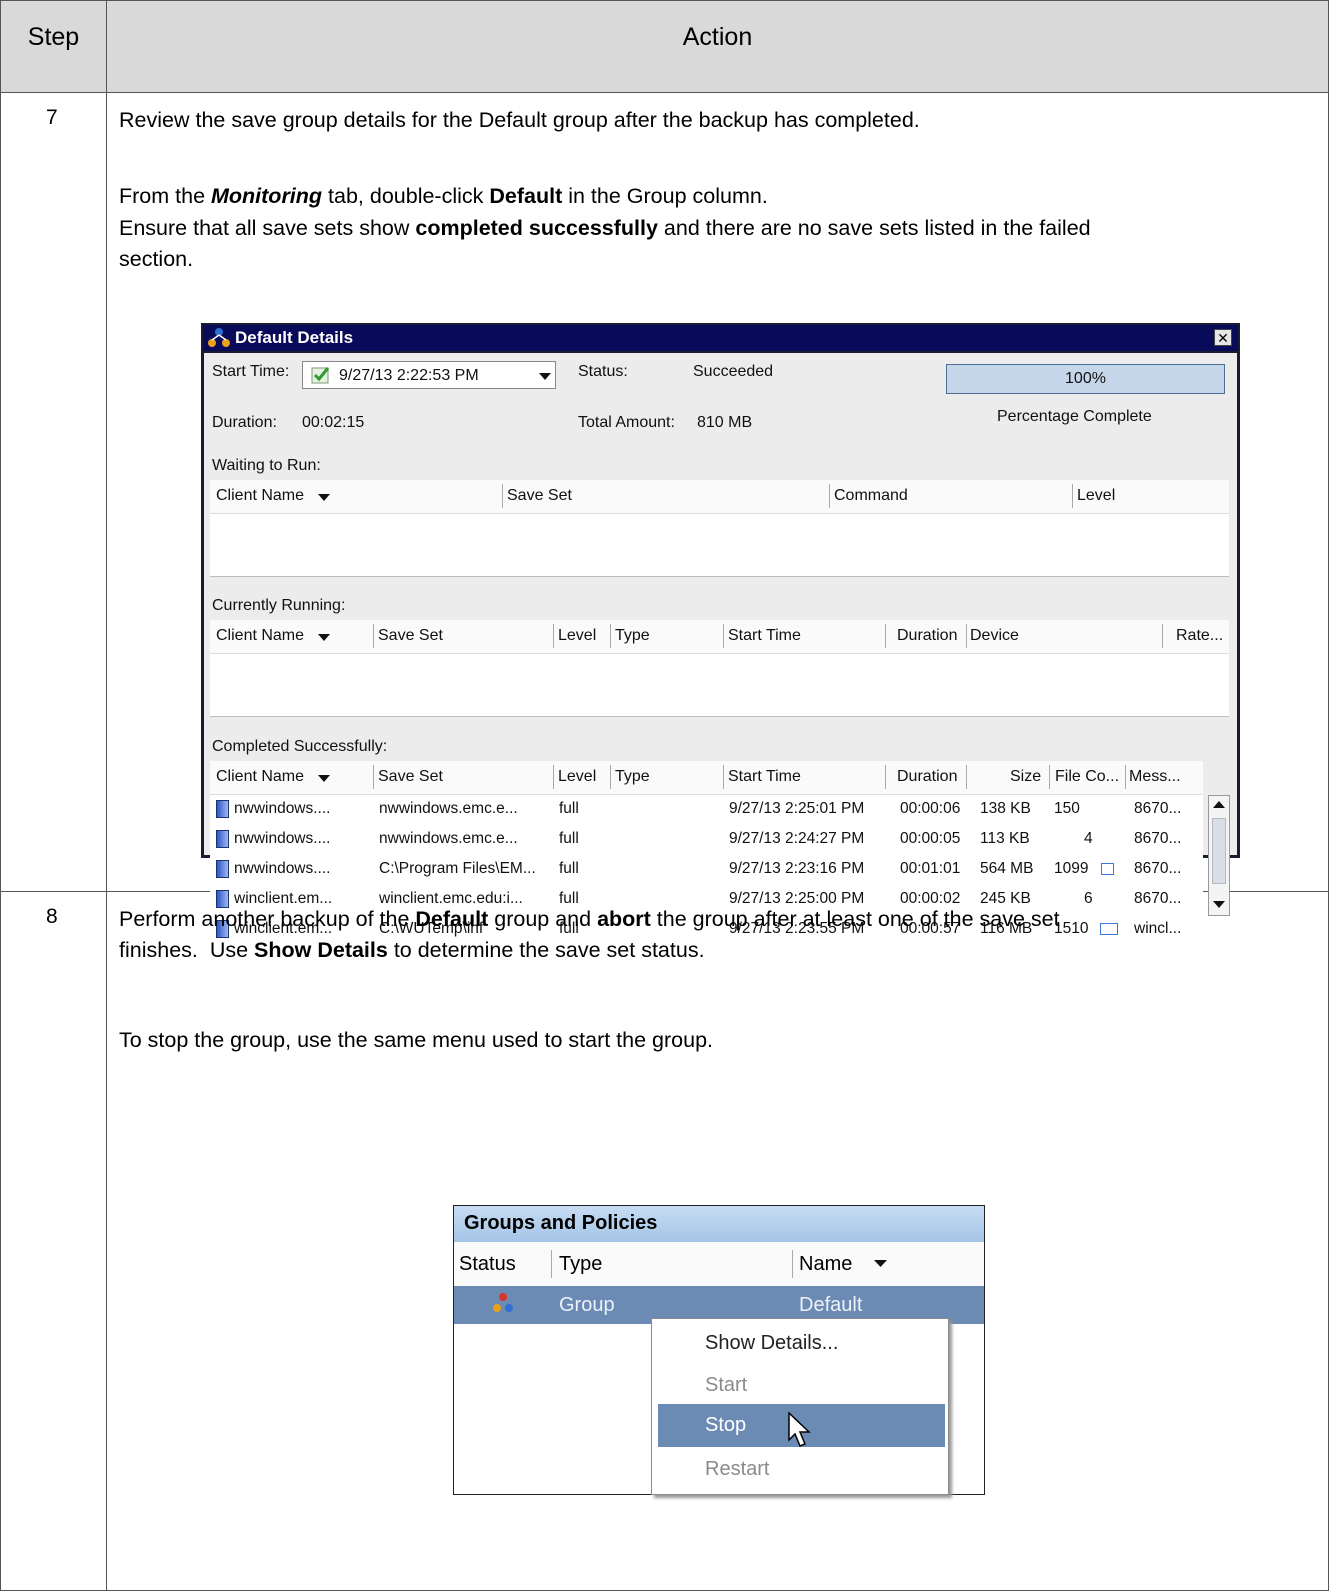  I want to click on waiting-table-header: Client Name Save Set Command Level, so click(719, 497).